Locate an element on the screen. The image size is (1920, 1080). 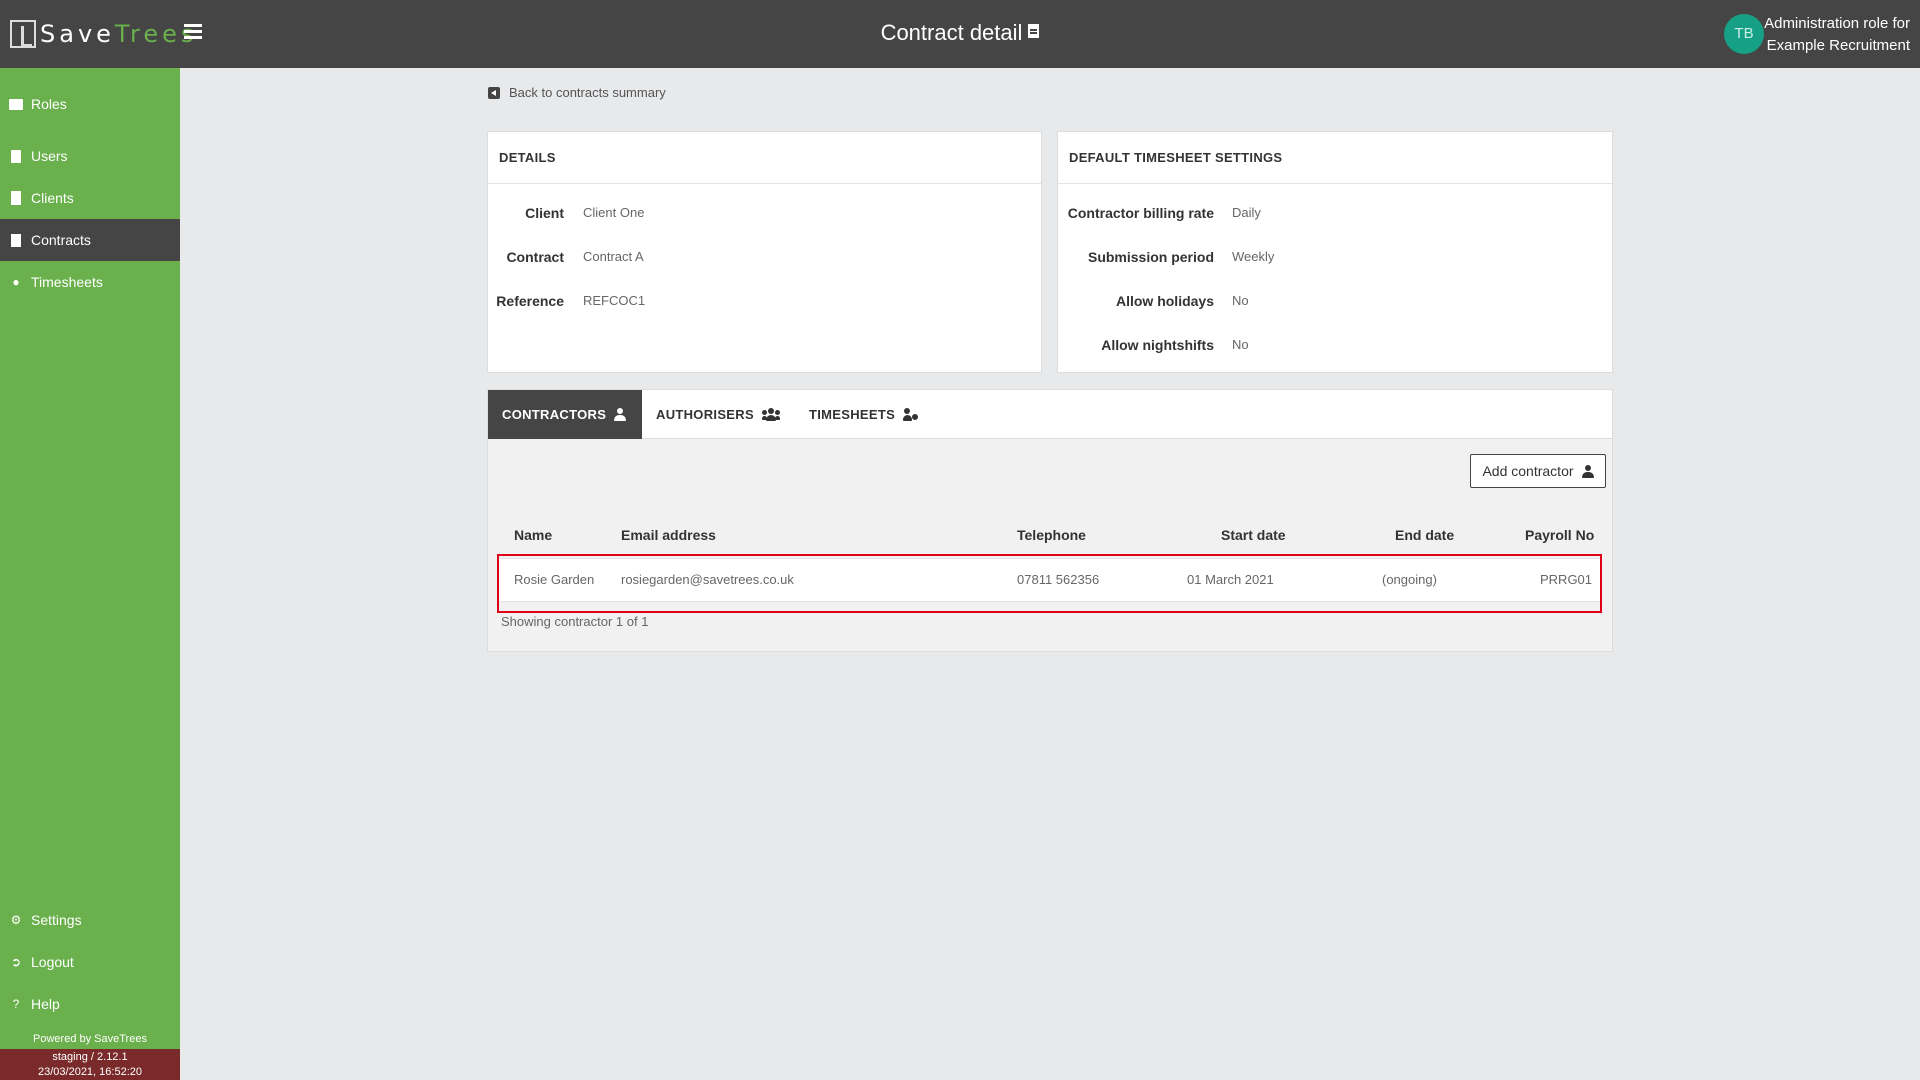
sidebar-item-users: Users is located at coordinates (90, 156).